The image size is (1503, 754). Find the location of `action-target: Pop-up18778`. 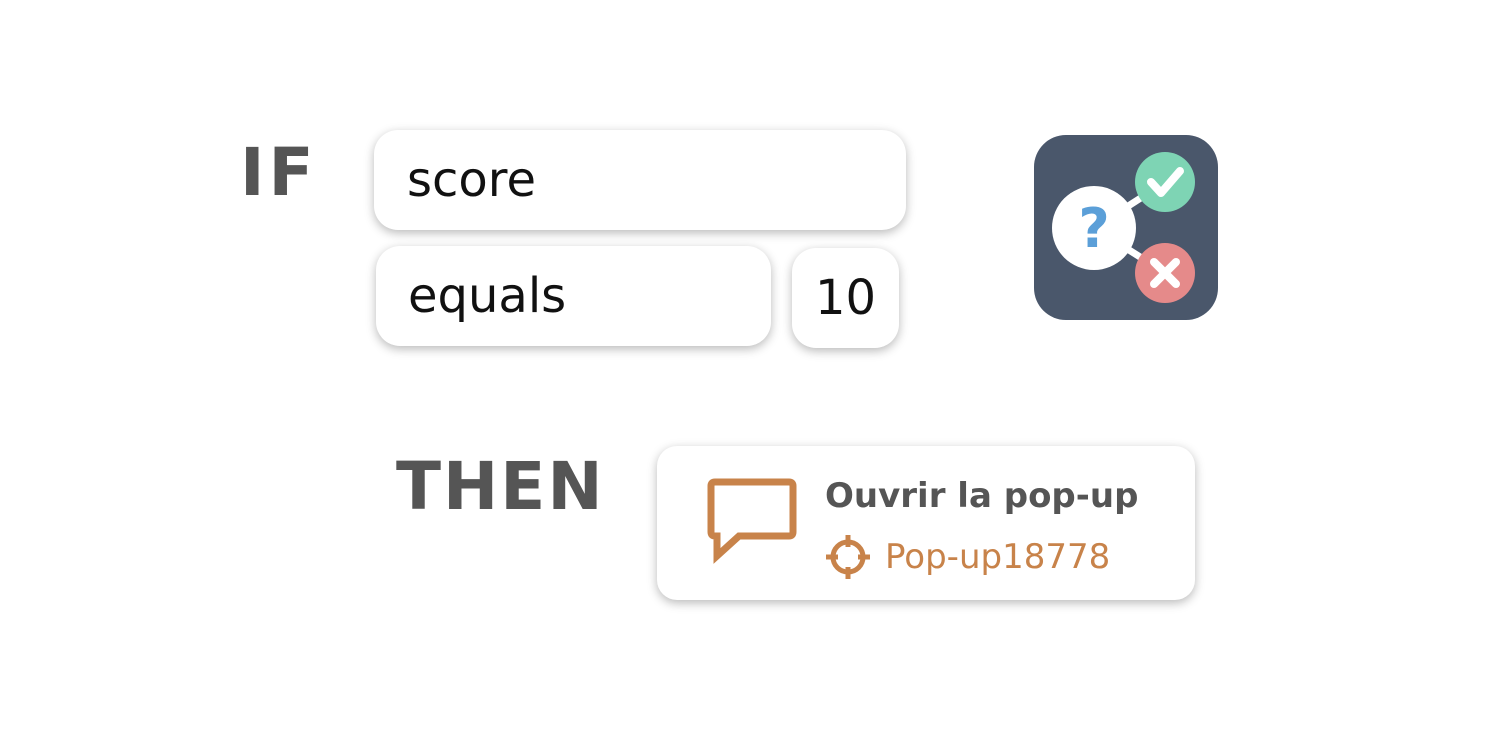

action-target: Pop-up18778 is located at coordinates (967, 557).